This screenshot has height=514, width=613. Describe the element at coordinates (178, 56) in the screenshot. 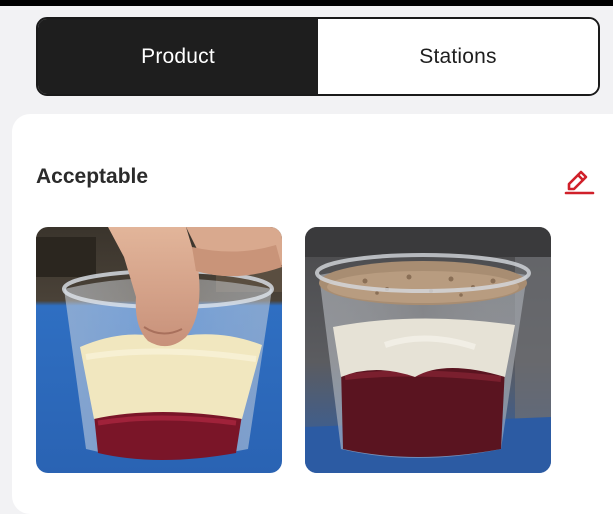

I see `tab-product: Product` at that location.